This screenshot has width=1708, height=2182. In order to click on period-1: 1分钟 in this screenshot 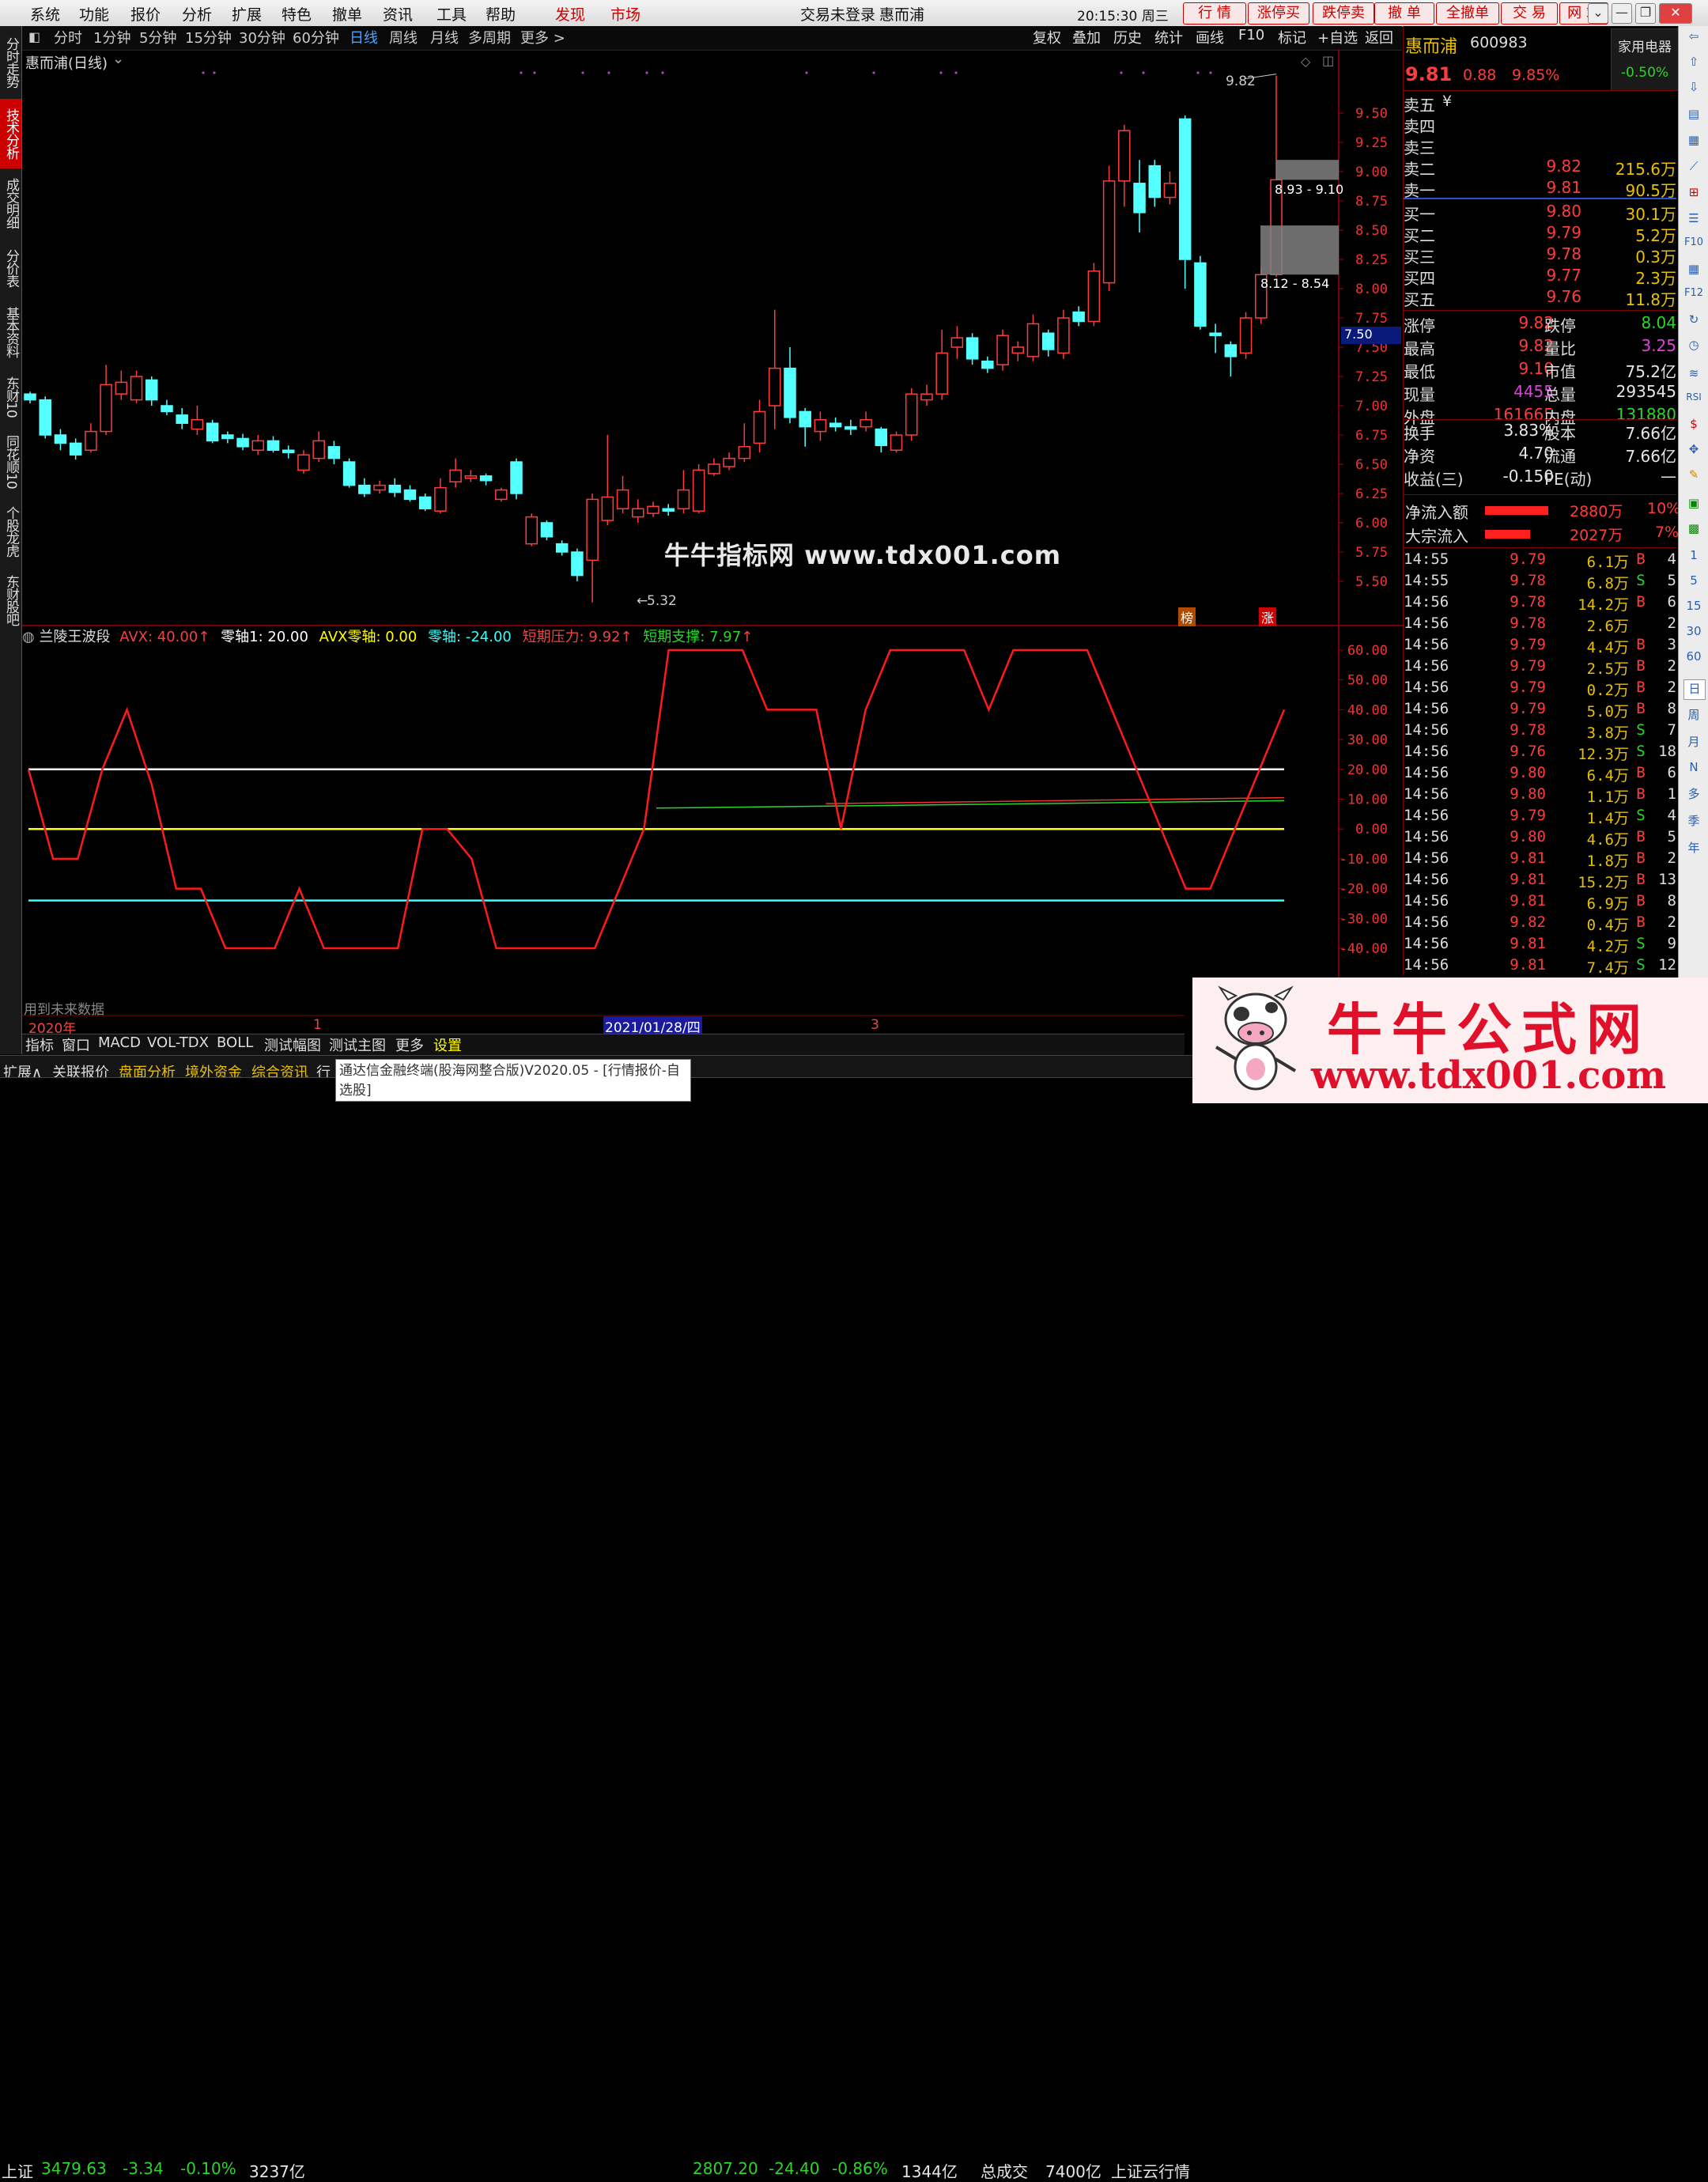, I will do `click(112, 37)`.